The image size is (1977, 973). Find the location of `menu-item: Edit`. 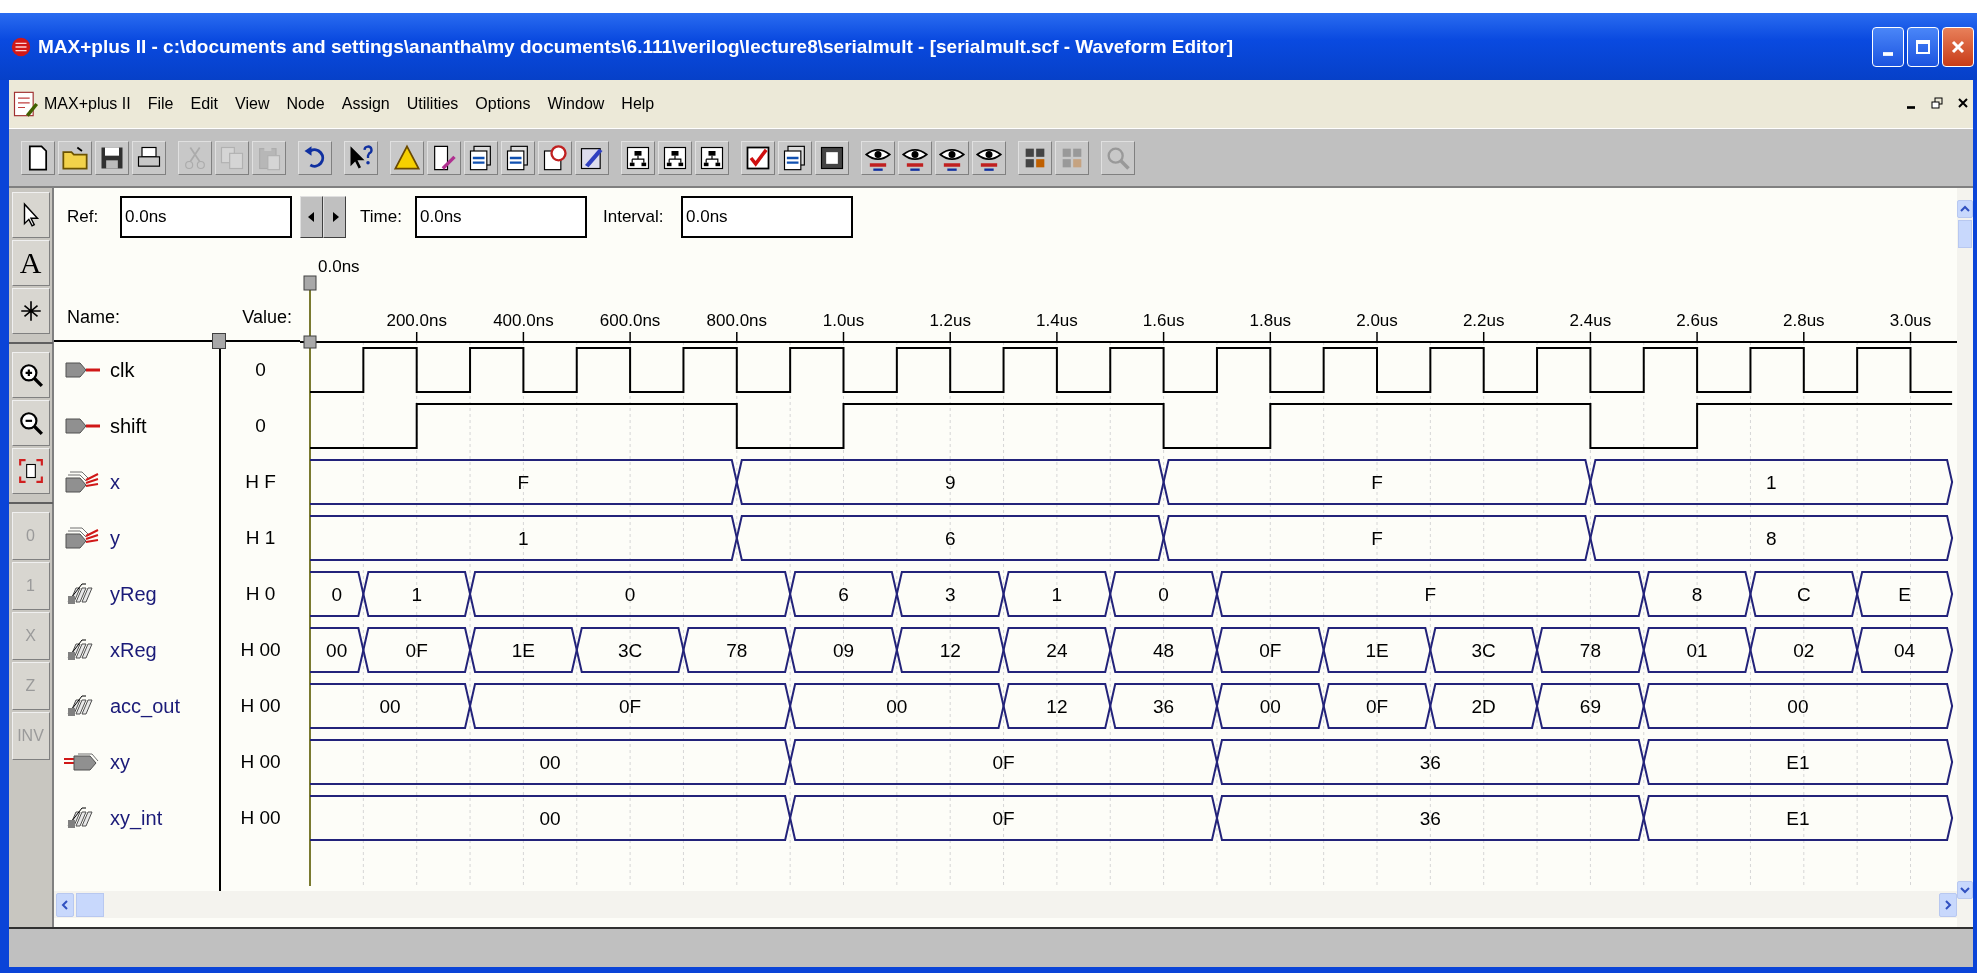

menu-item: Edit is located at coordinates (204, 104).